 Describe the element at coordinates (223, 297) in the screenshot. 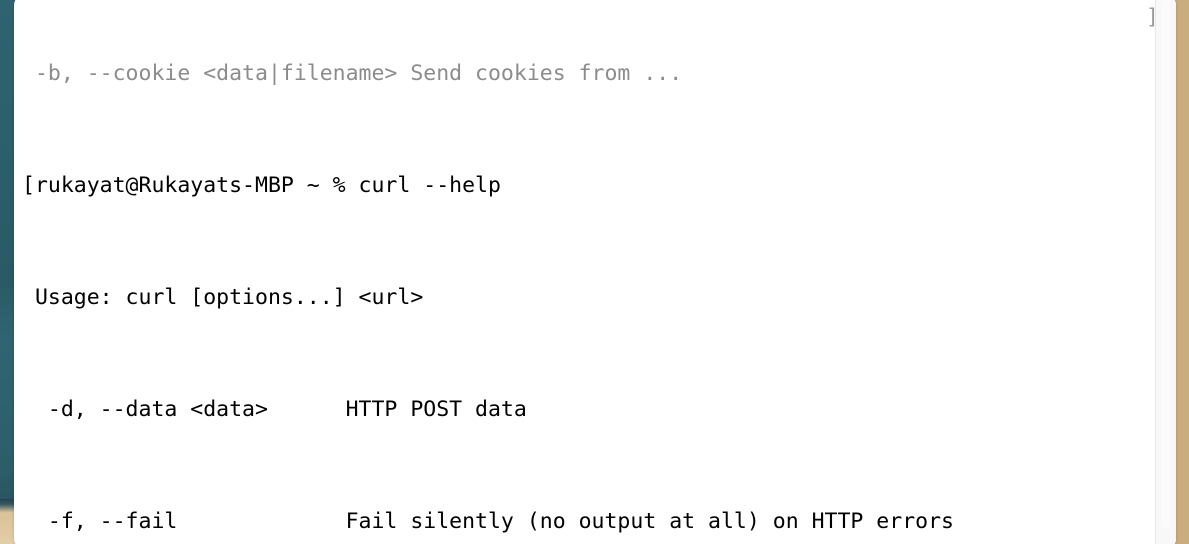

I see `terminal-line-usage: Usage: curl [options...] <url>` at that location.